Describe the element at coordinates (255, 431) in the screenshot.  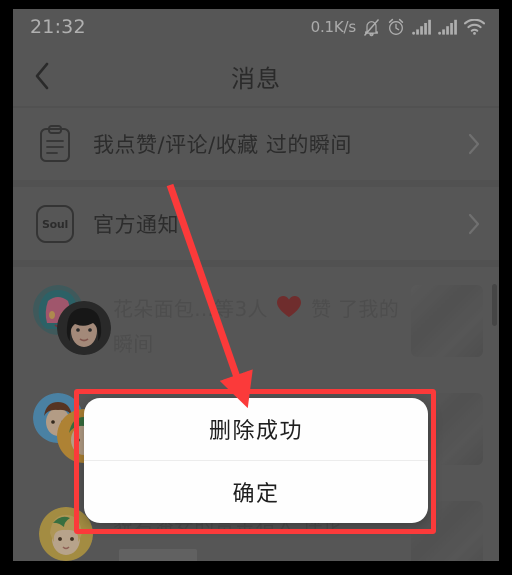
I see `alert-message: 删除成功` at that location.